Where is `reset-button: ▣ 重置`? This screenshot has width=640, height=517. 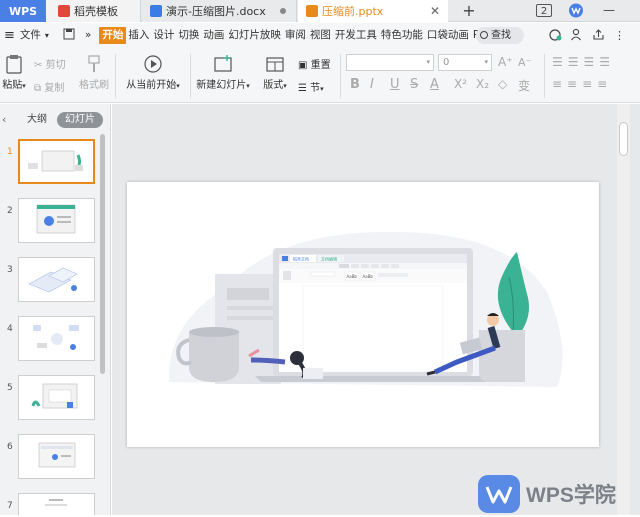
reset-button: ▣ 重置 is located at coordinates (314, 63).